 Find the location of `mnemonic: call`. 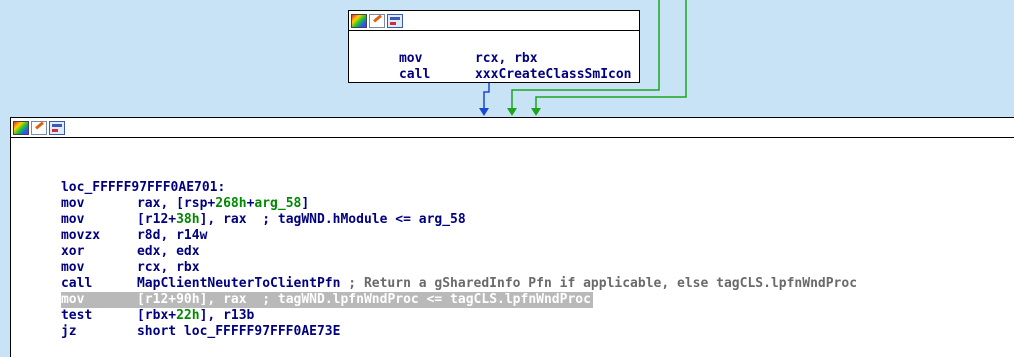

mnemonic: call is located at coordinates (414, 74).